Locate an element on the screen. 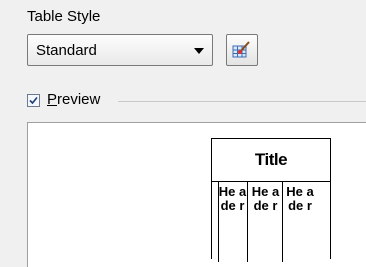  table-style-selected-value: Standard is located at coordinates (66, 50).